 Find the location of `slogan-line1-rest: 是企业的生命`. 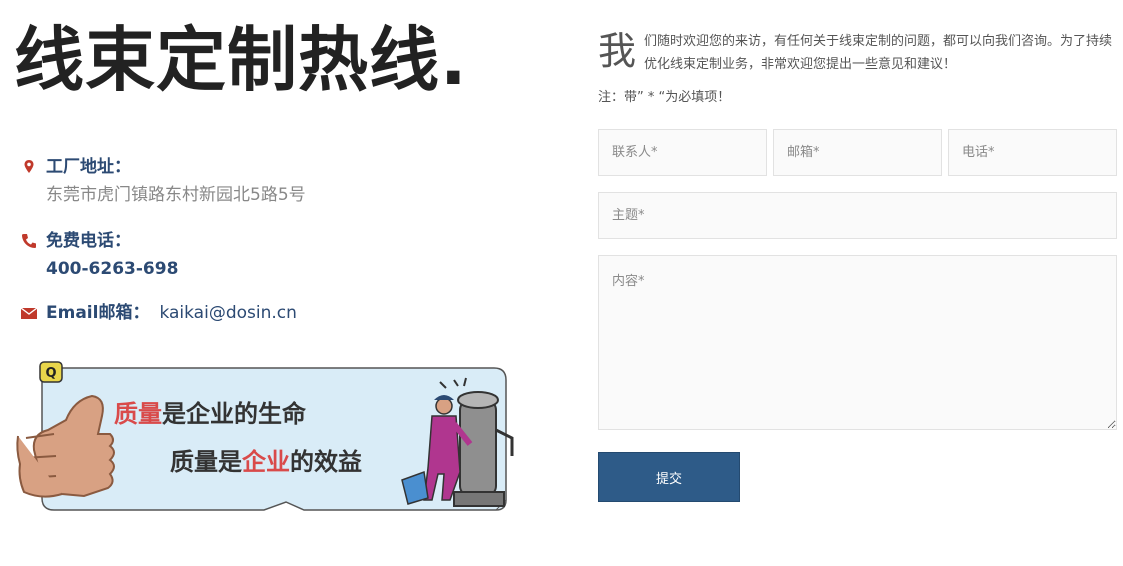

slogan-line1-rest: 是企业的生命 is located at coordinates (234, 414).